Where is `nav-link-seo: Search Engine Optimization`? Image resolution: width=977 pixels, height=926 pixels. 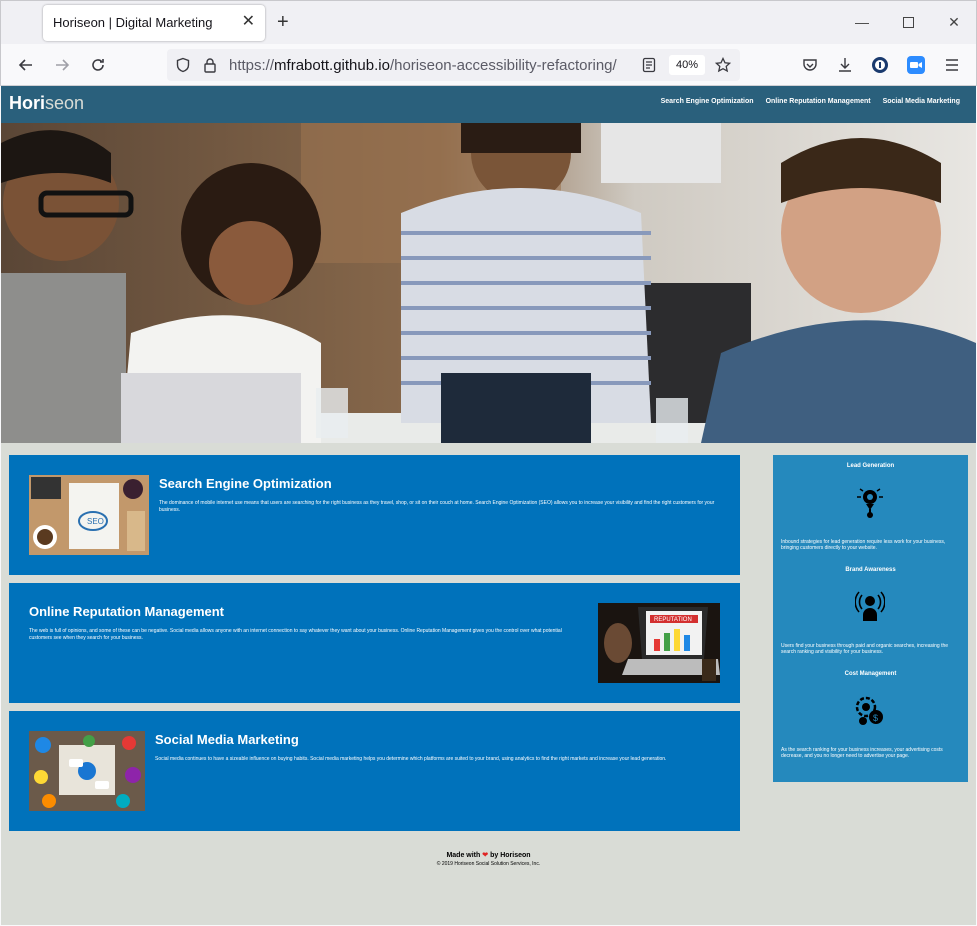 nav-link-seo: Search Engine Optimization is located at coordinates (707, 101).